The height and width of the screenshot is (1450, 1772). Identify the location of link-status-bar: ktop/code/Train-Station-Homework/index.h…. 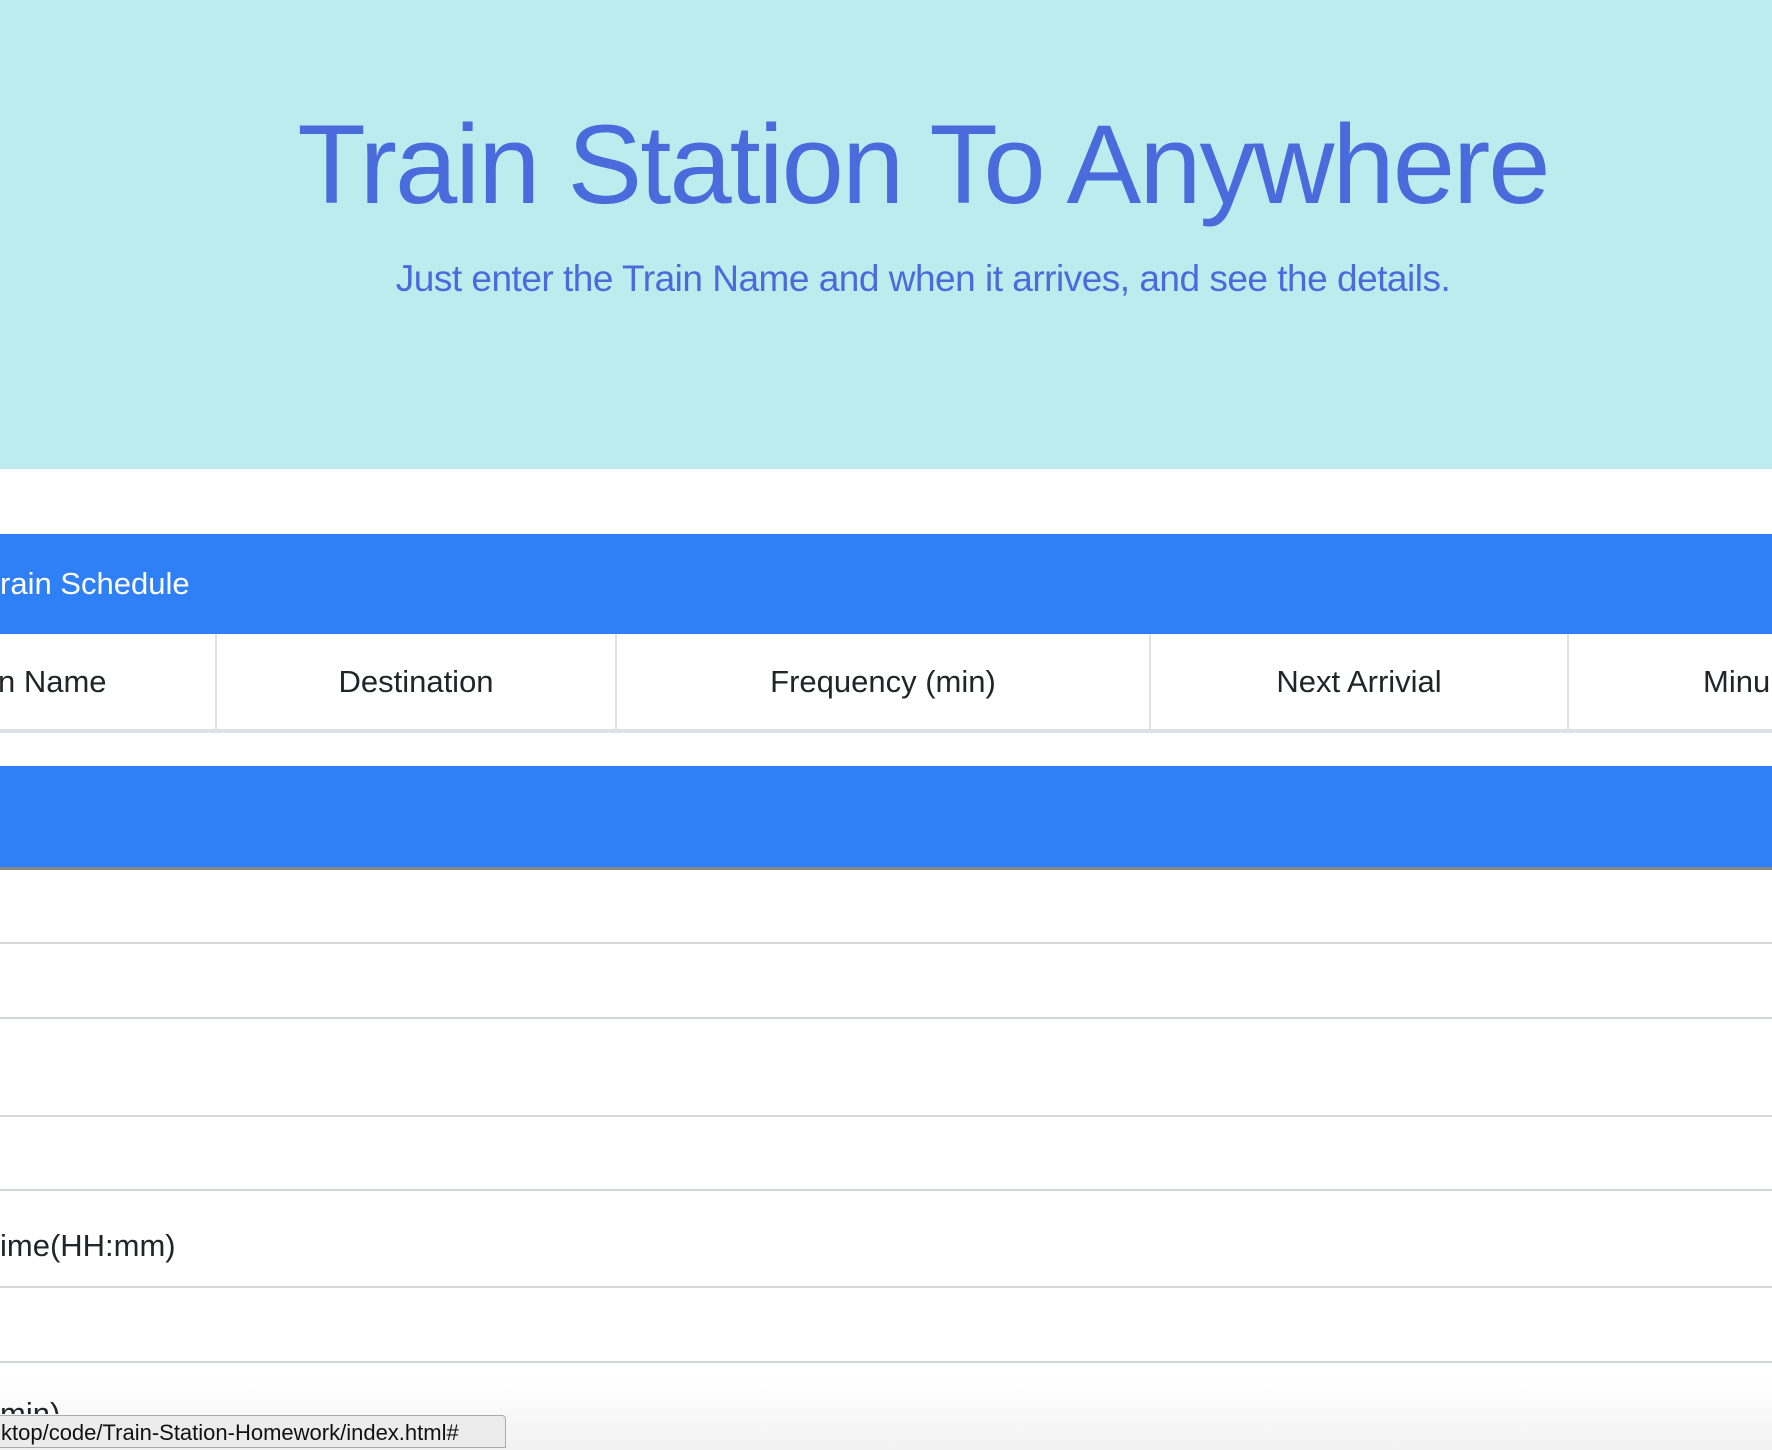
(253, 1431).